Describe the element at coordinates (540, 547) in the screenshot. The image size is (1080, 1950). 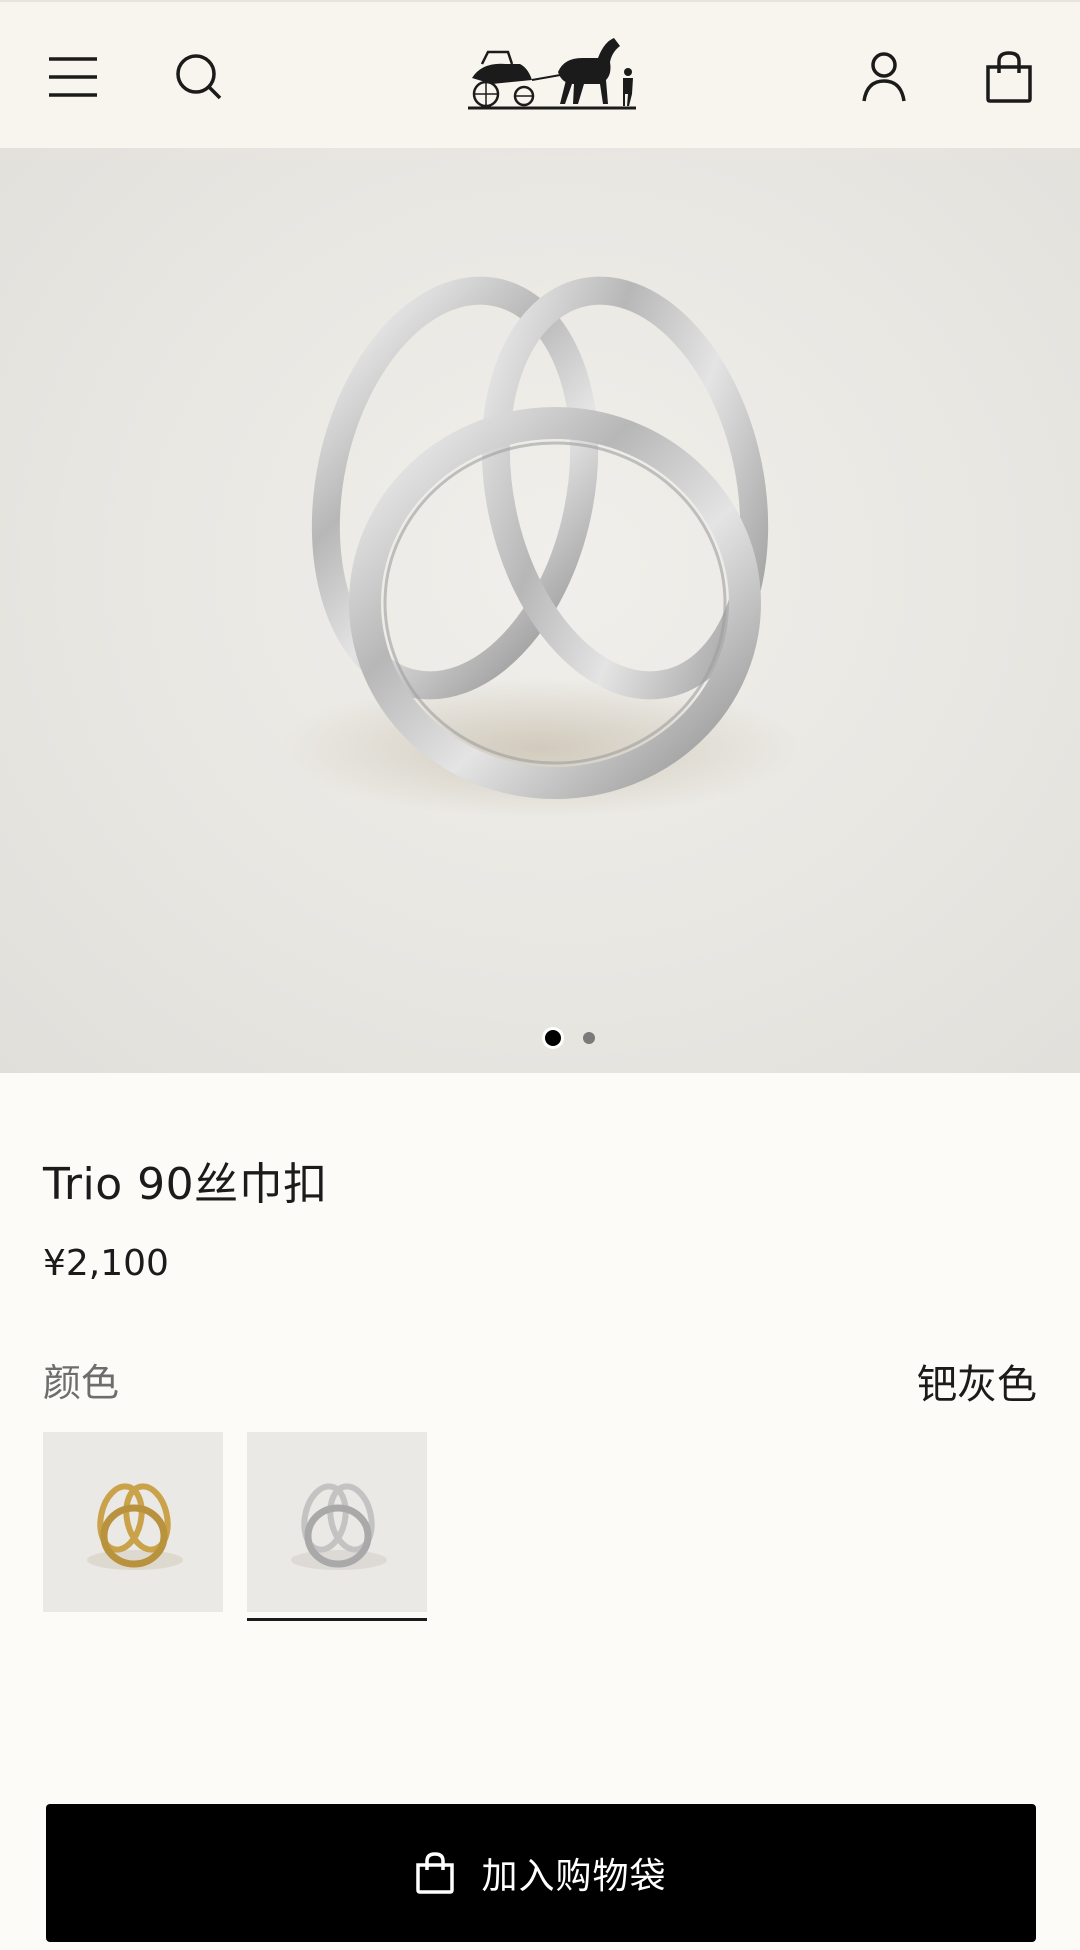
I see `scarf-ring-image` at that location.